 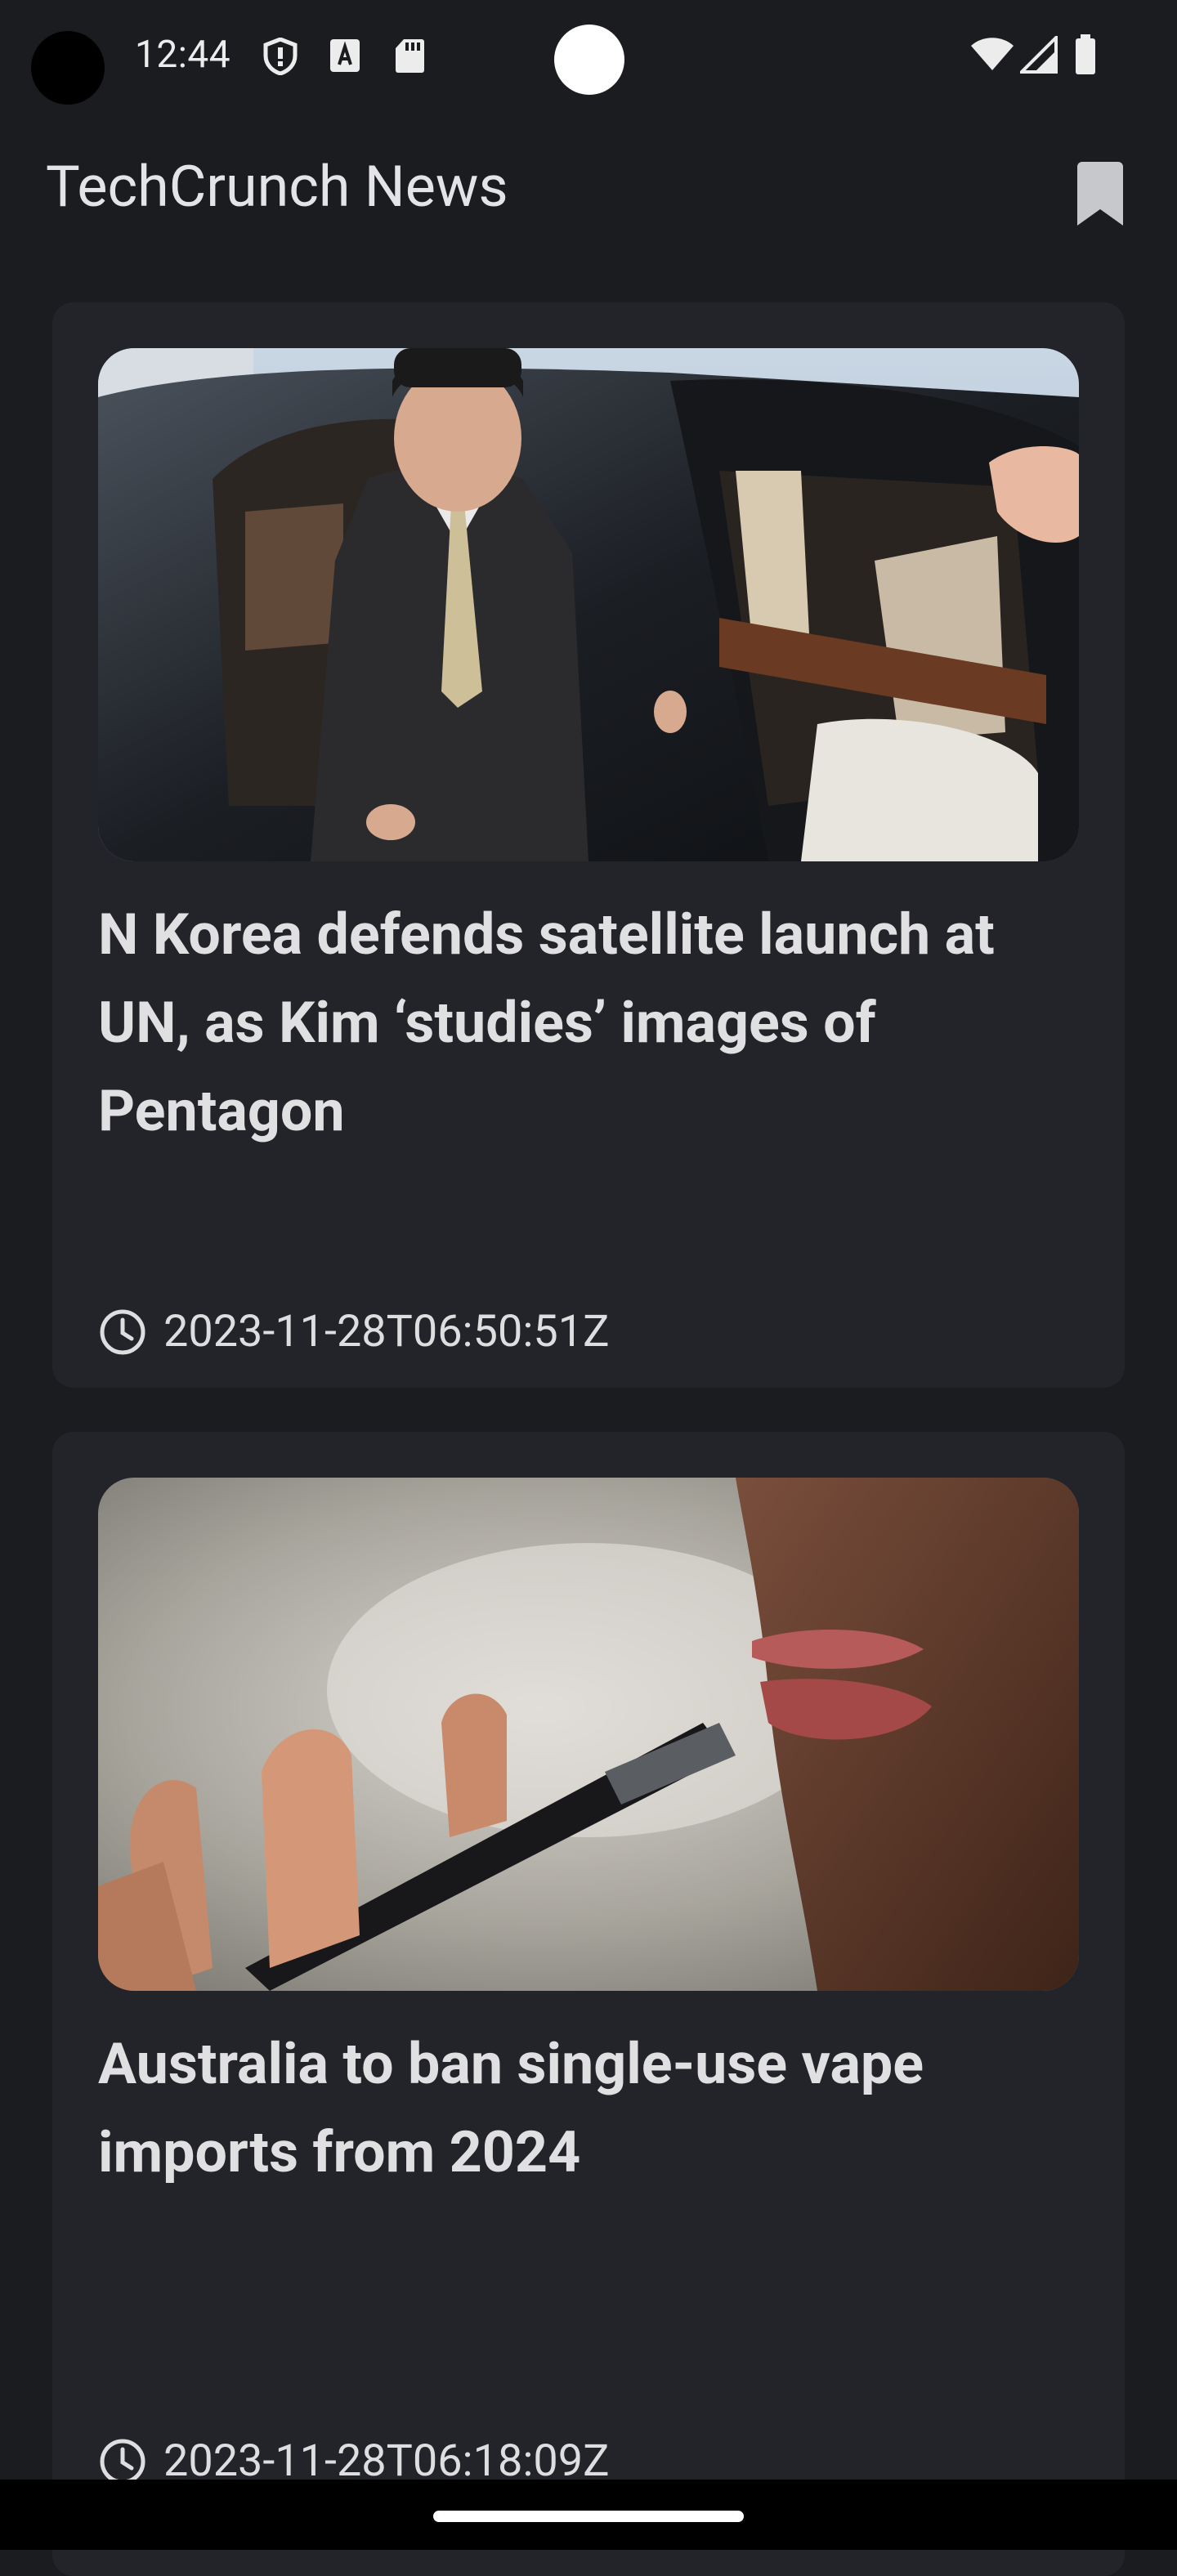 I want to click on home-gesture-handle, so click(x=588, y=2516).